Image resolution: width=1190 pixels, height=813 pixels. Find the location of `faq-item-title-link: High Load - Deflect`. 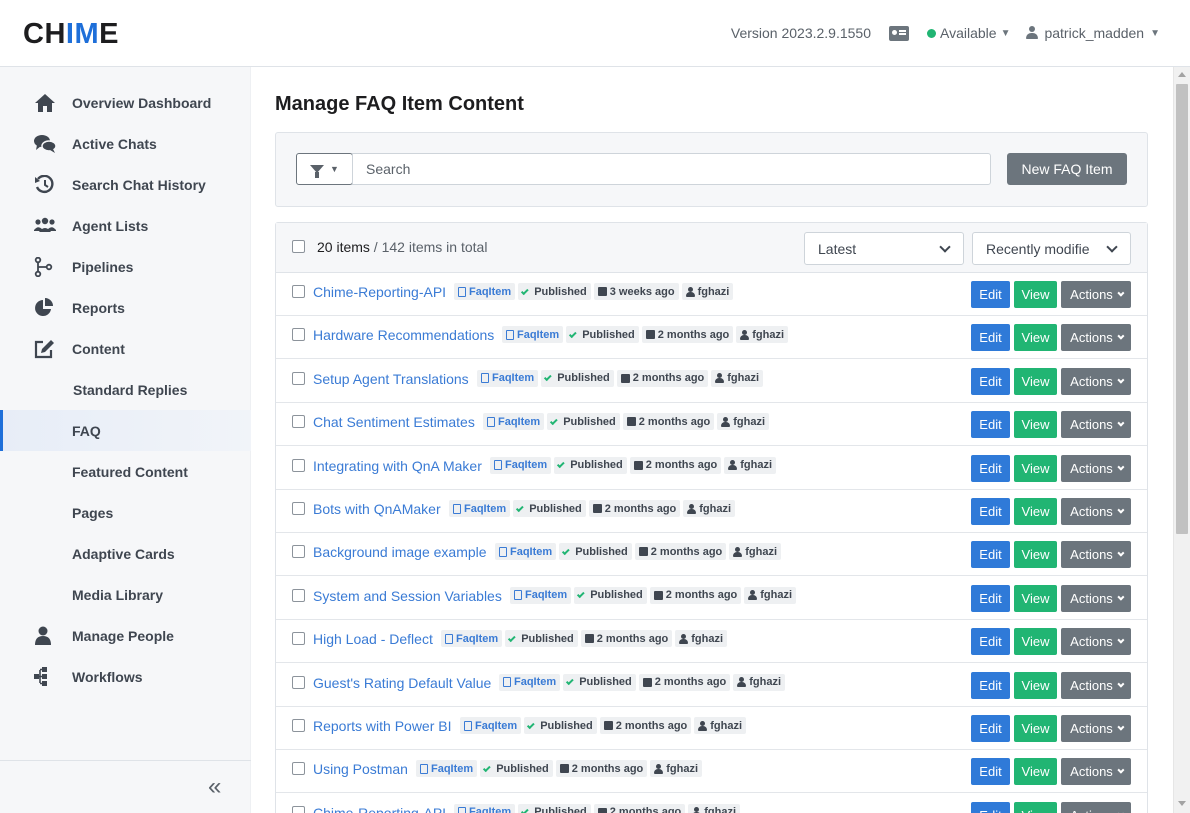

faq-item-title-link: High Load - Deflect is located at coordinates (373, 639).